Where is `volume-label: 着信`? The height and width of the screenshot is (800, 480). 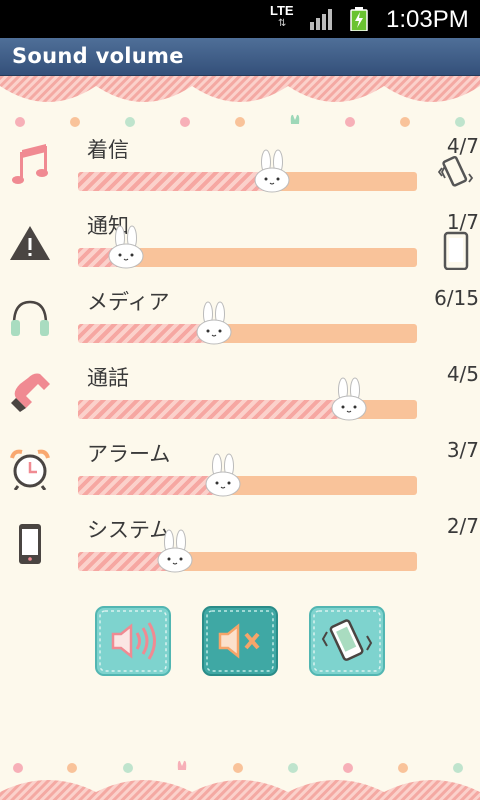 volume-label: 着信 is located at coordinates (108, 150).